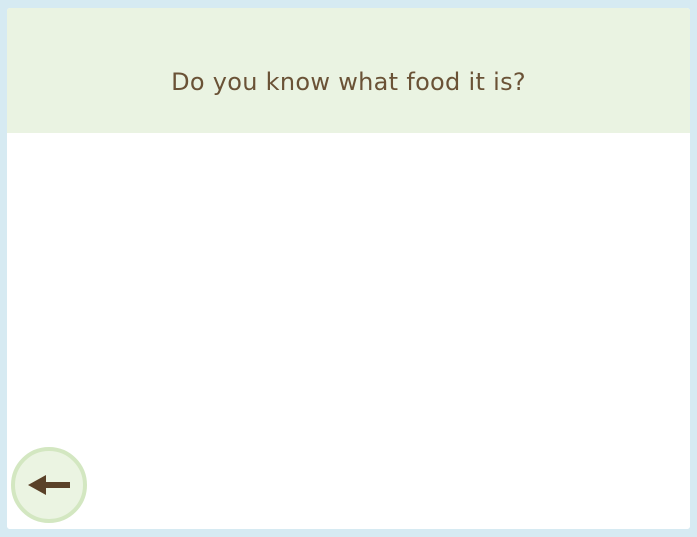 This screenshot has height=537, width=697. Describe the element at coordinates (348, 82) in the screenshot. I see `question-text: Do you know what food it is?` at that location.